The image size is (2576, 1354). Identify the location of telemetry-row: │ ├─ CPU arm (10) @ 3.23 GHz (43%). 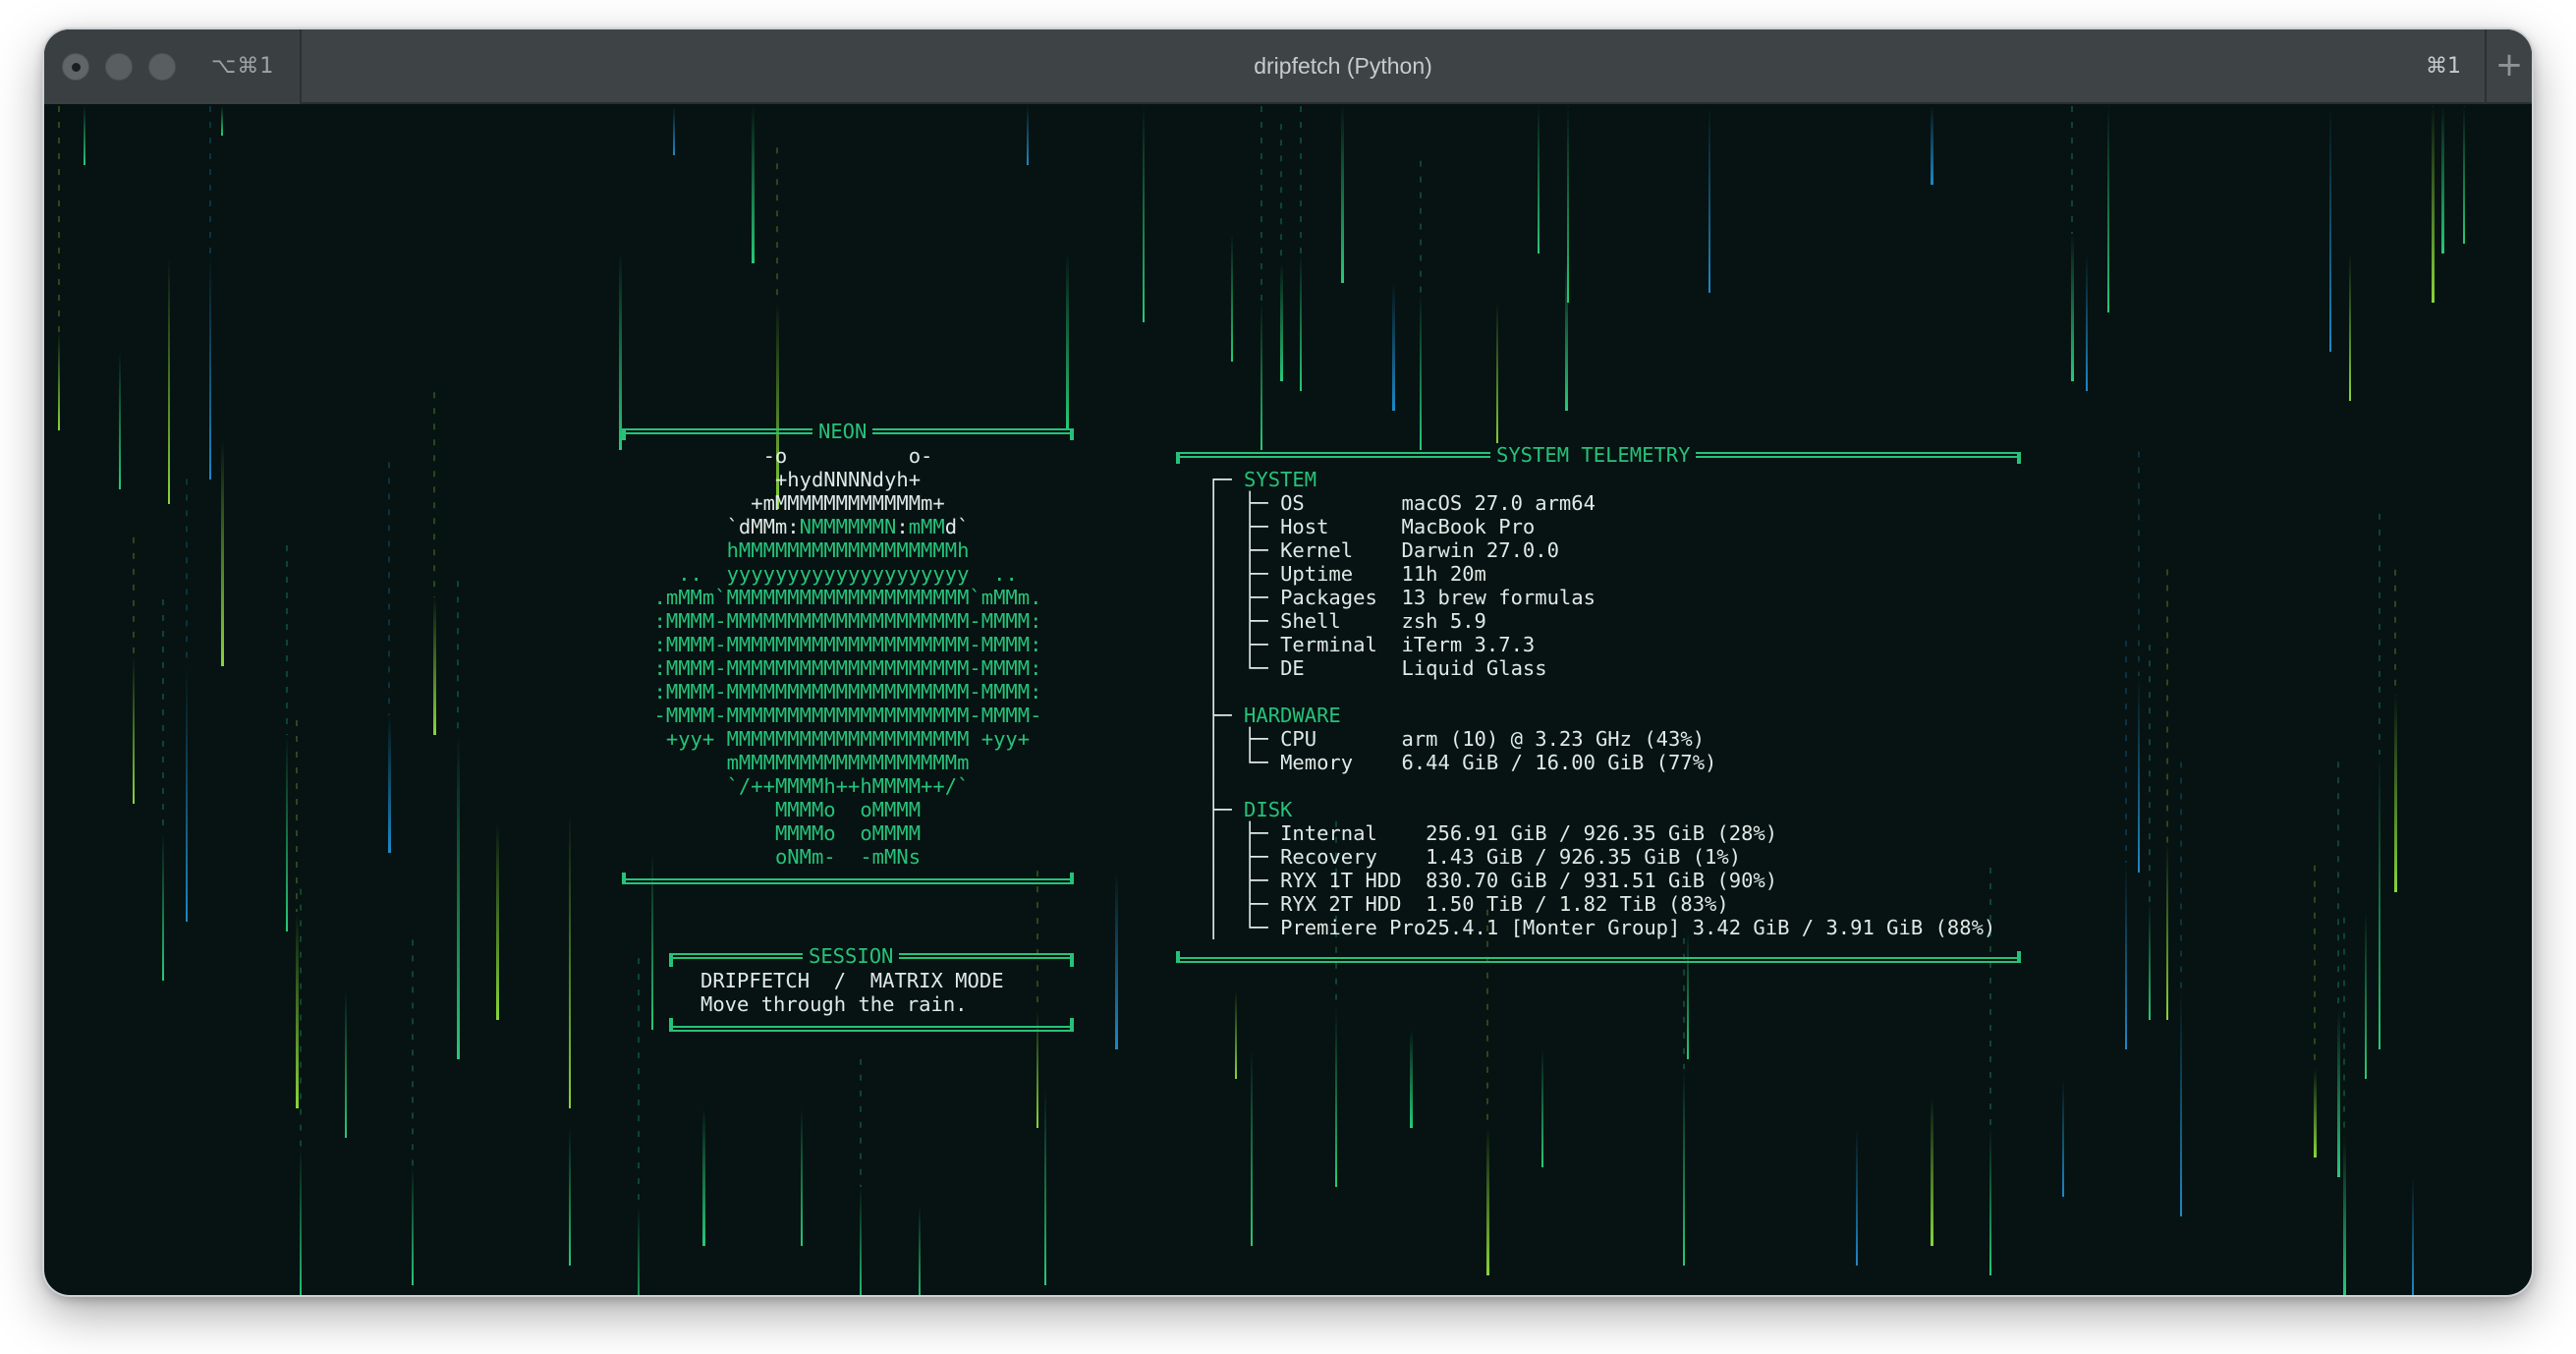
(1456, 739).